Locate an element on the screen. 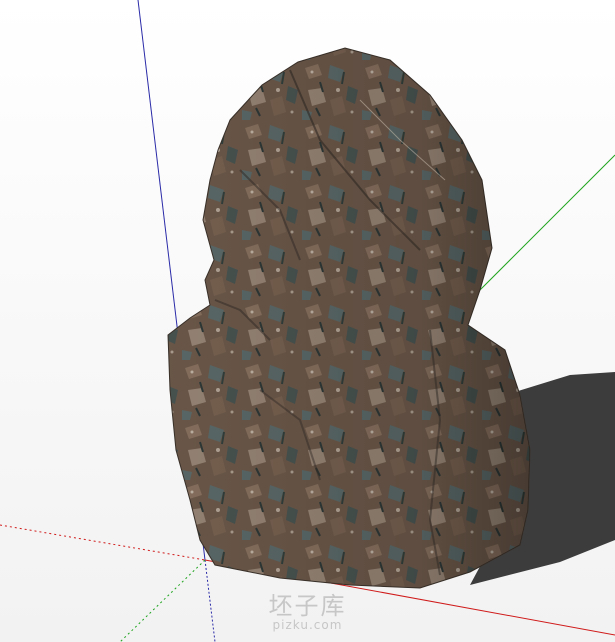  green-axis is located at coordinates (542, 227).